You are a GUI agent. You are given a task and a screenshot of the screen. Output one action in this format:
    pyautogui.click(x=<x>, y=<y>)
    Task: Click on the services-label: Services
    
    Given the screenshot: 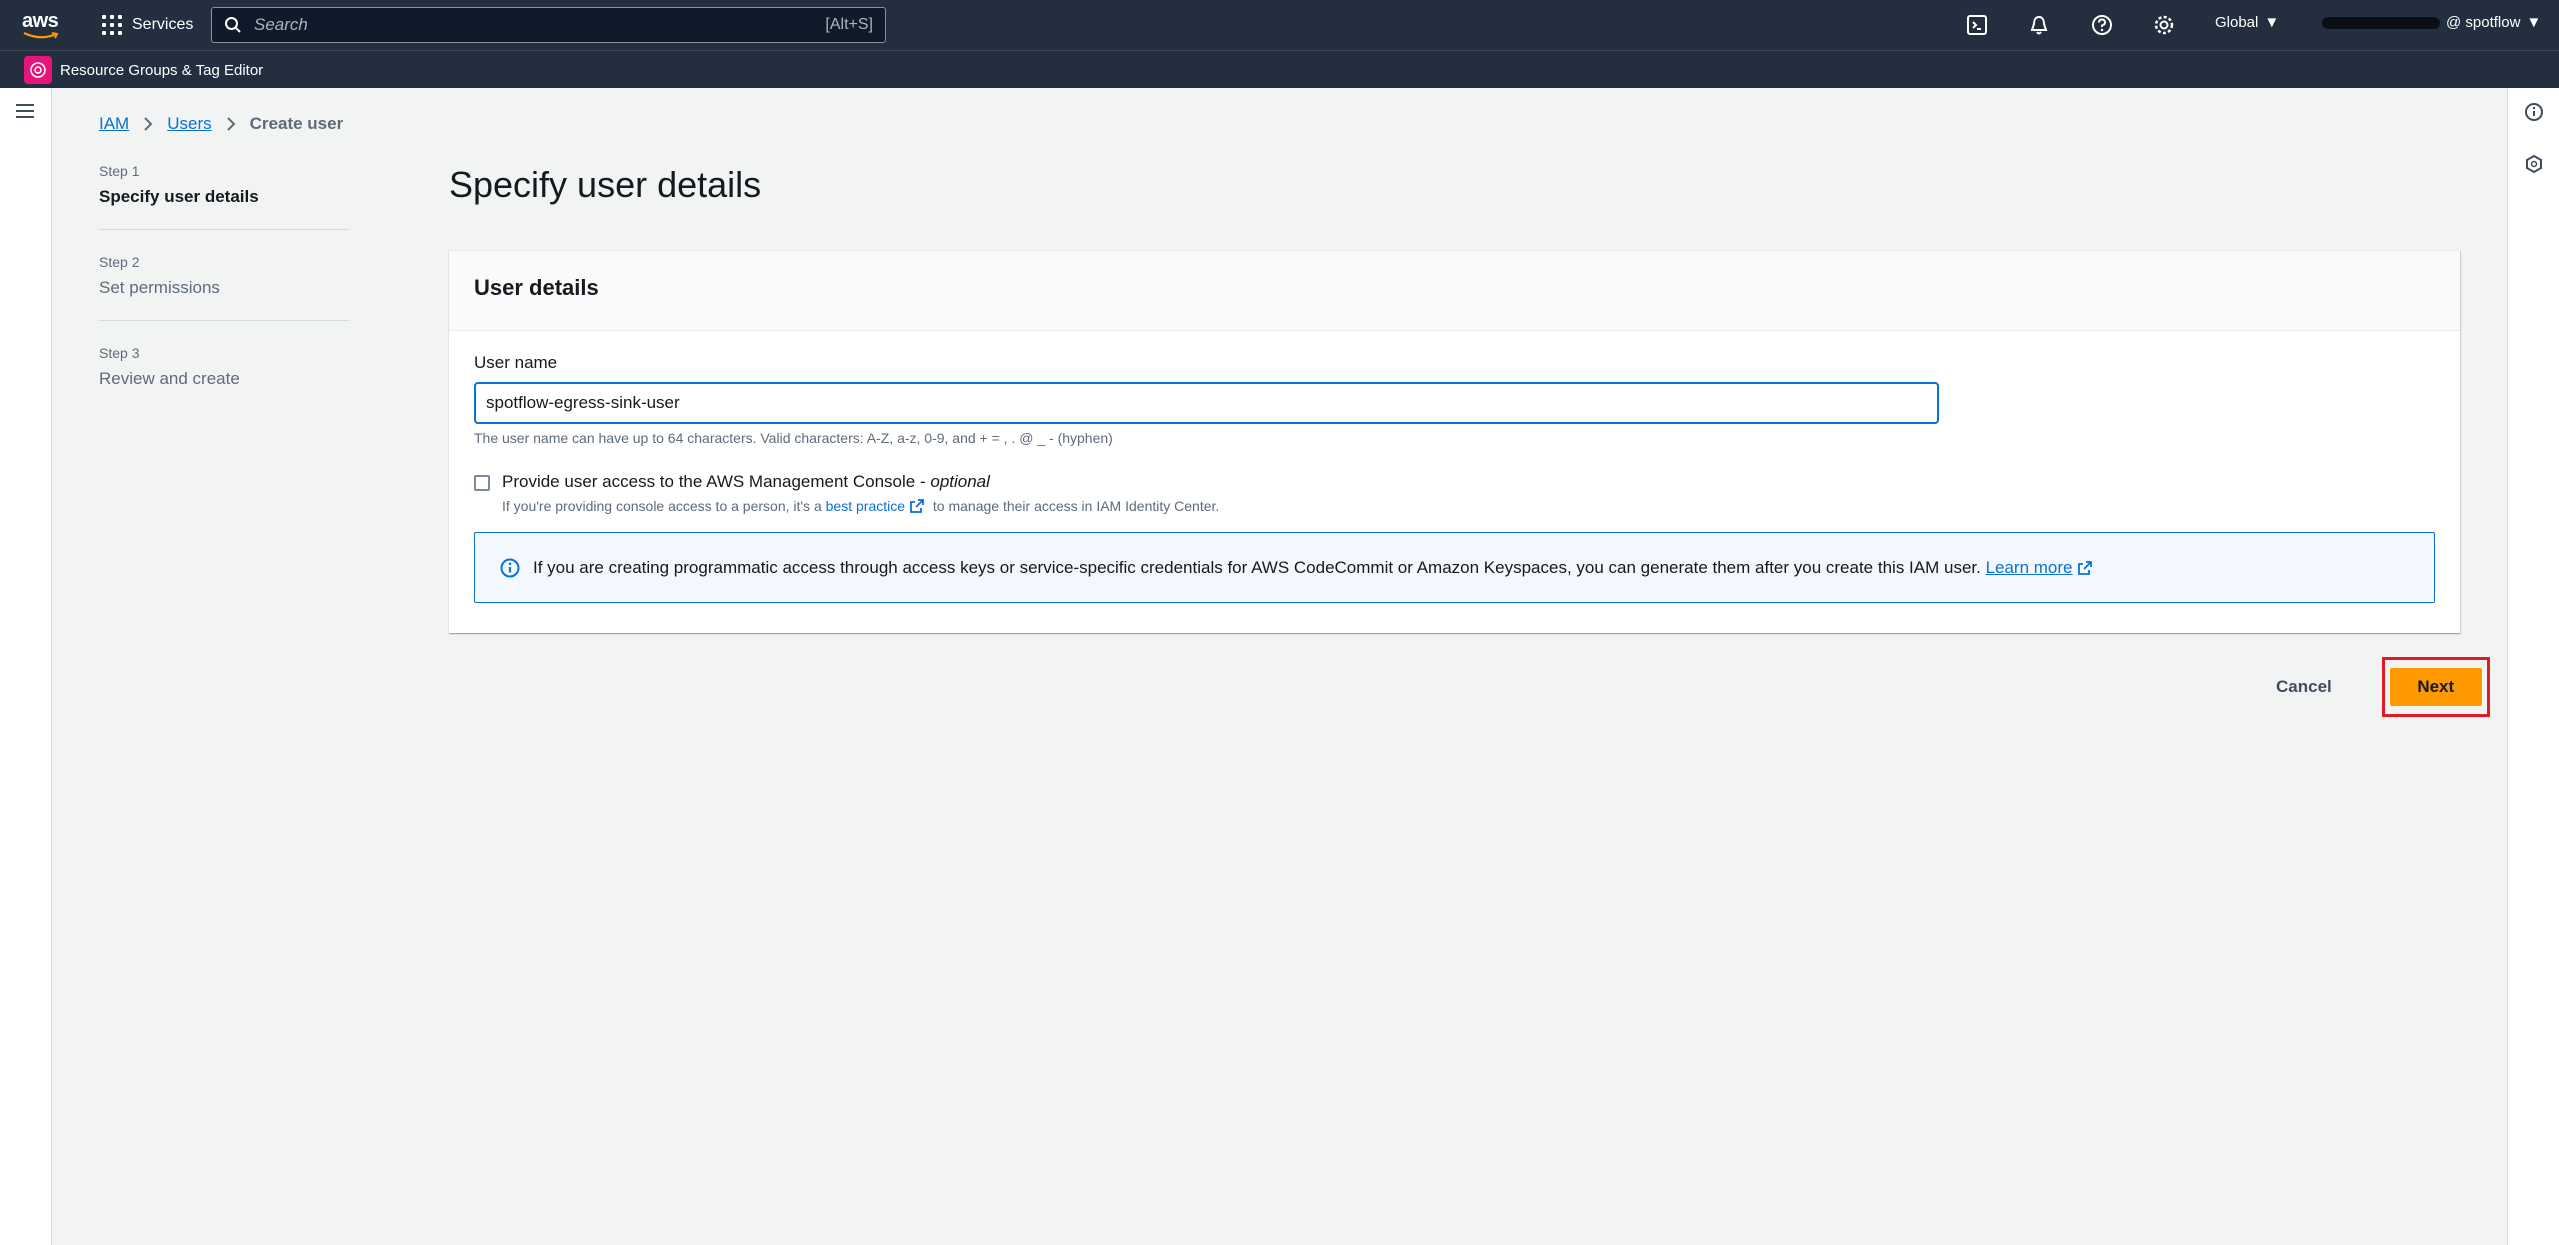 What is the action you would take?
    pyautogui.click(x=163, y=24)
    